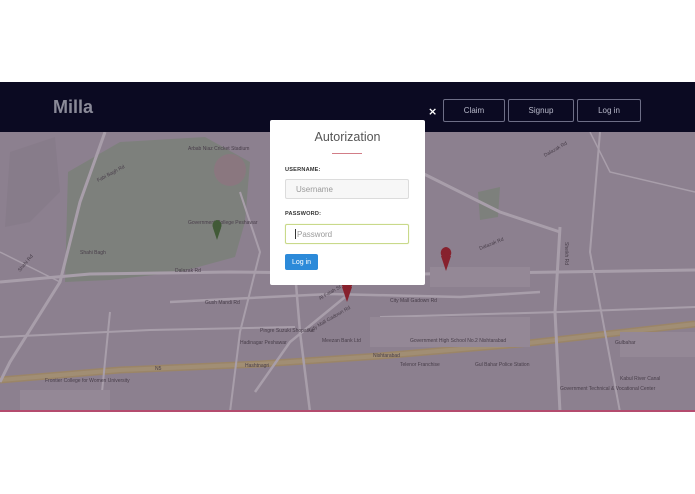  I want to click on password-placeholder: Password, so click(315, 234).